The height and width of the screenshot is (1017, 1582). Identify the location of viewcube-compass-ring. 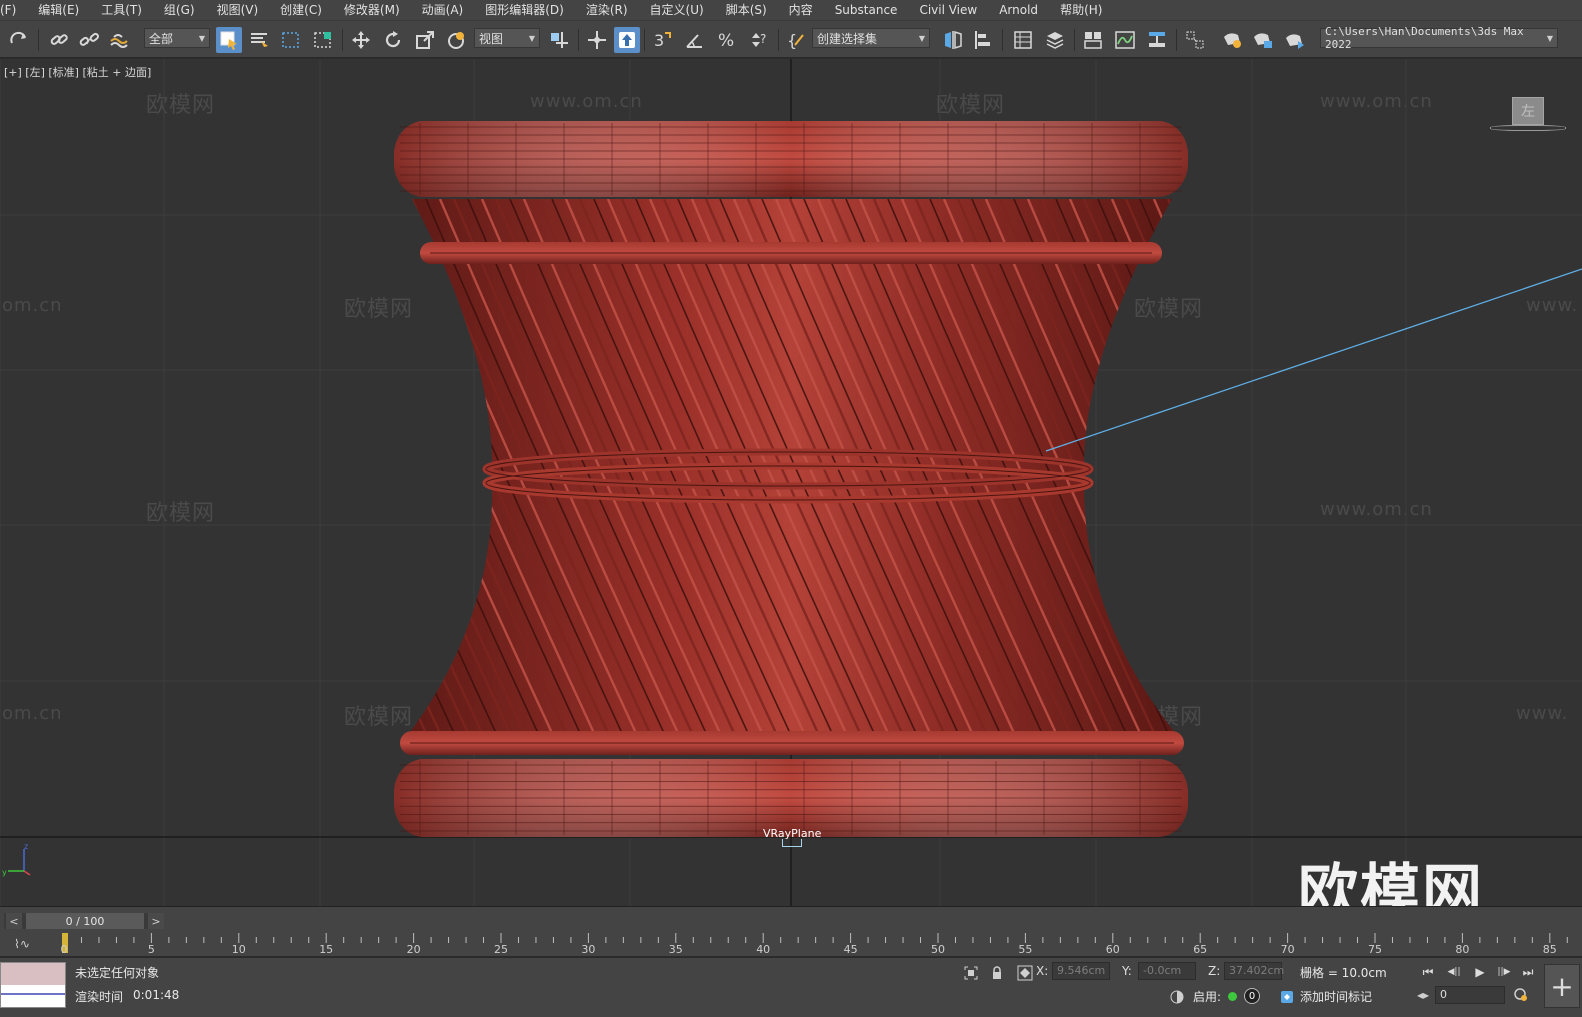
(1528, 128).